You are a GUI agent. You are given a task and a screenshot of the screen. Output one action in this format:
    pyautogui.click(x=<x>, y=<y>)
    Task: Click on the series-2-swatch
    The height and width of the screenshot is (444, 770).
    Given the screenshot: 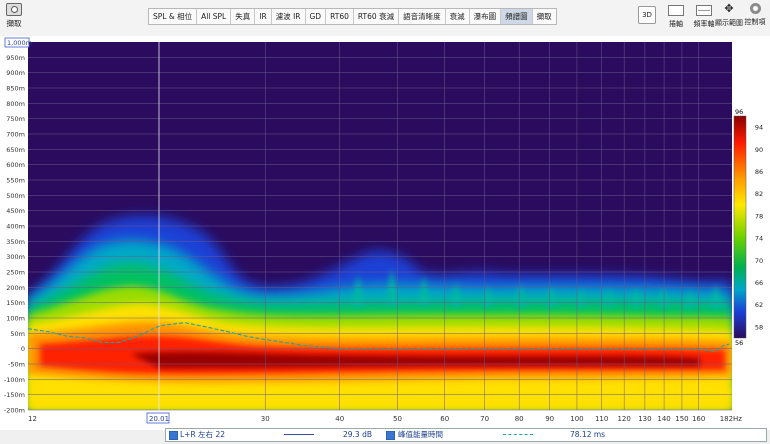 What is the action you would take?
    pyautogui.click(x=518, y=434)
    